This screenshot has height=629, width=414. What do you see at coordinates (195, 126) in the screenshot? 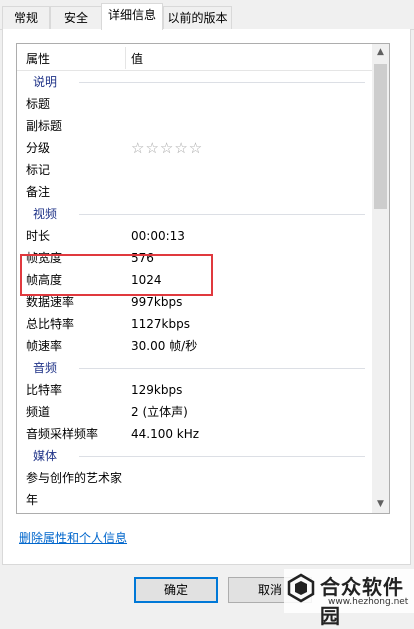
I see `row-subtitle: 副标题` at bounding box center [195, 126].